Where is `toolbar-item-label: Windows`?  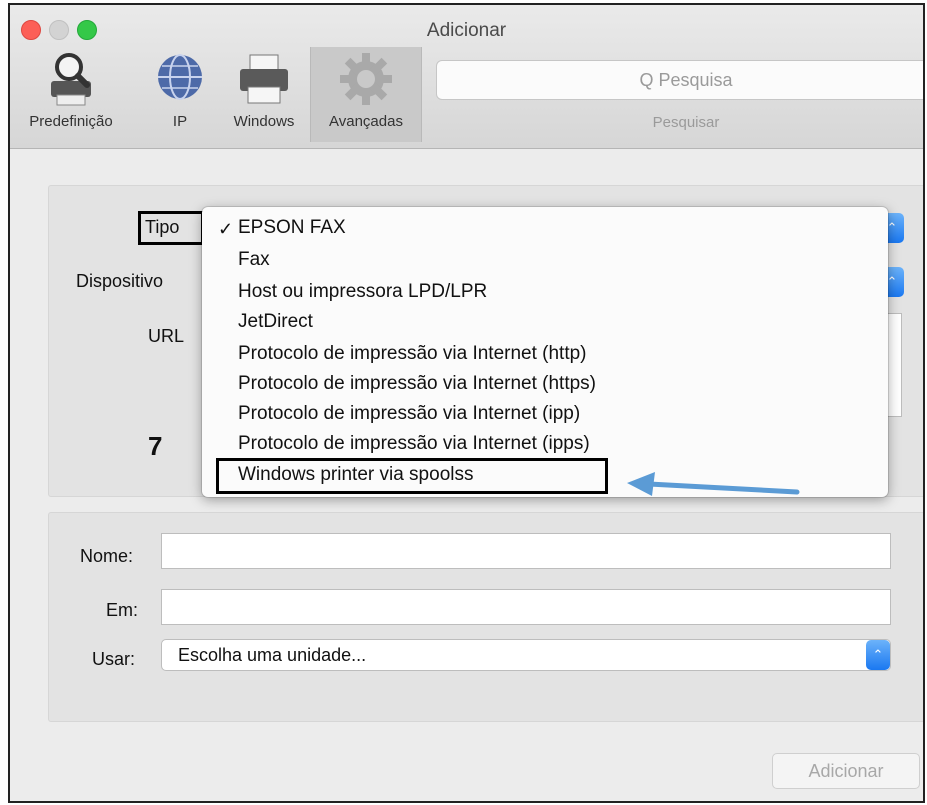
toolbar-item-label: Windows is located at coordinates (264, 121).